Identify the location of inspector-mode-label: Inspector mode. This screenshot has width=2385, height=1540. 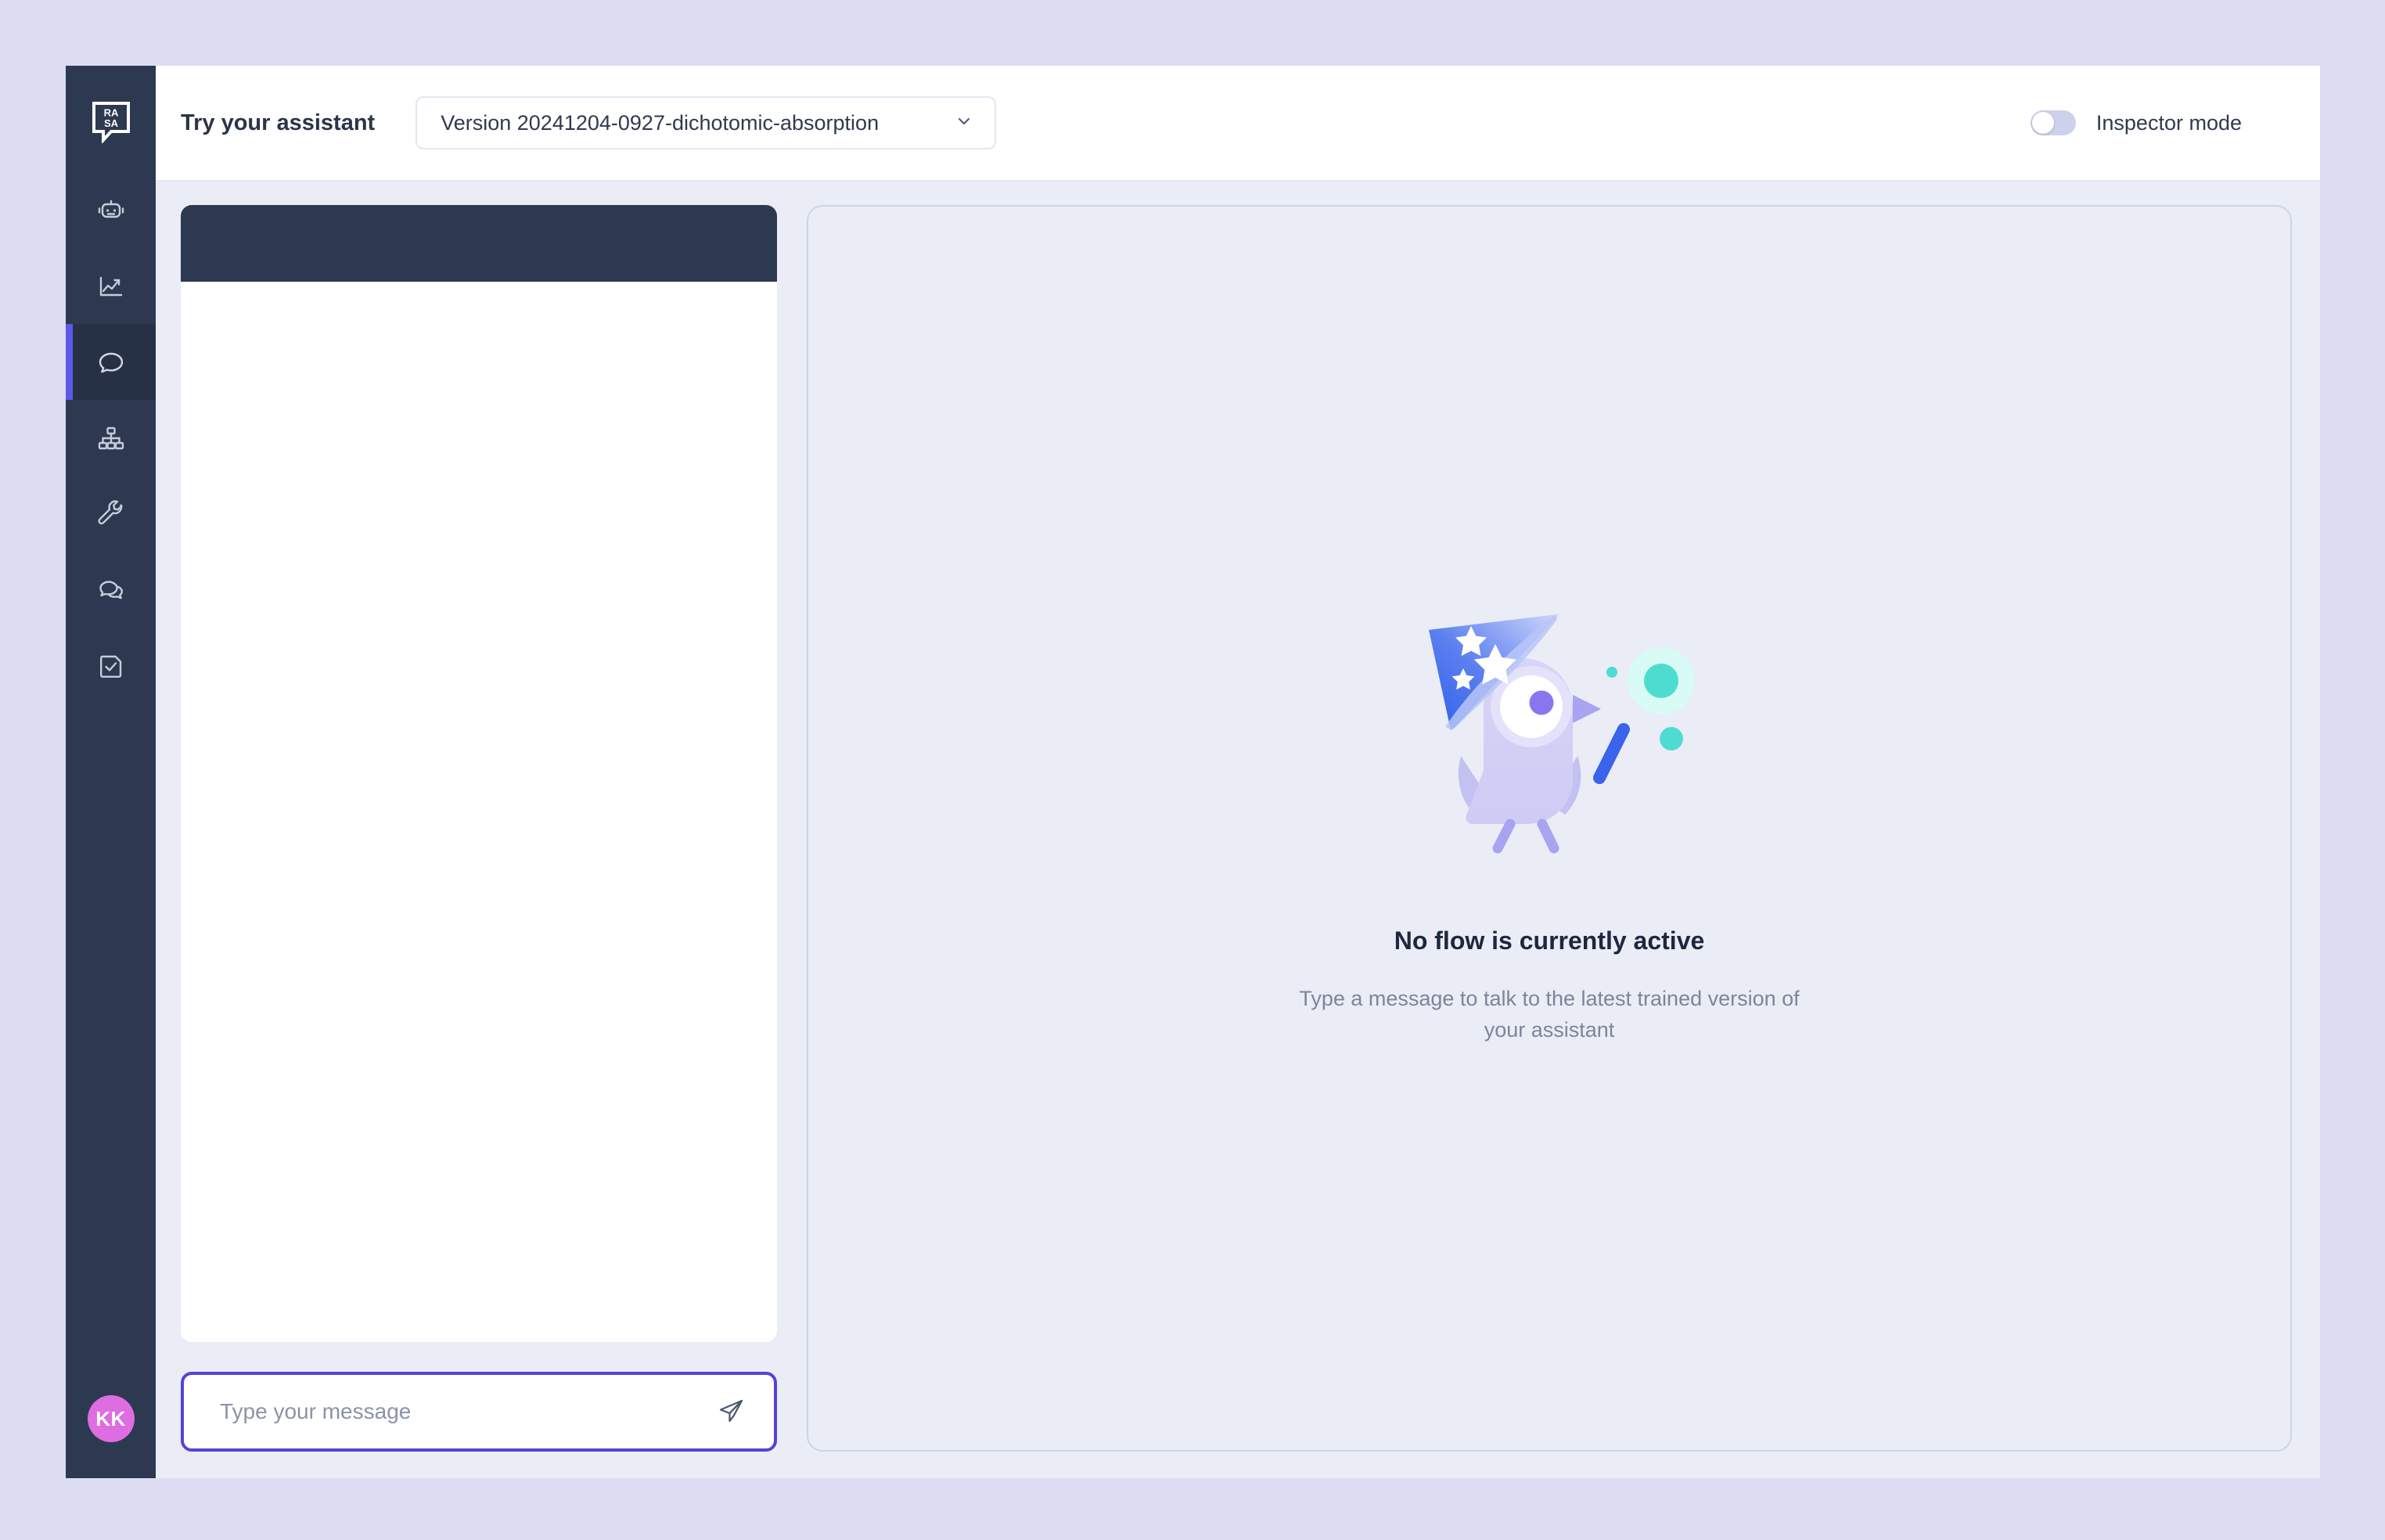
(2168, 122).